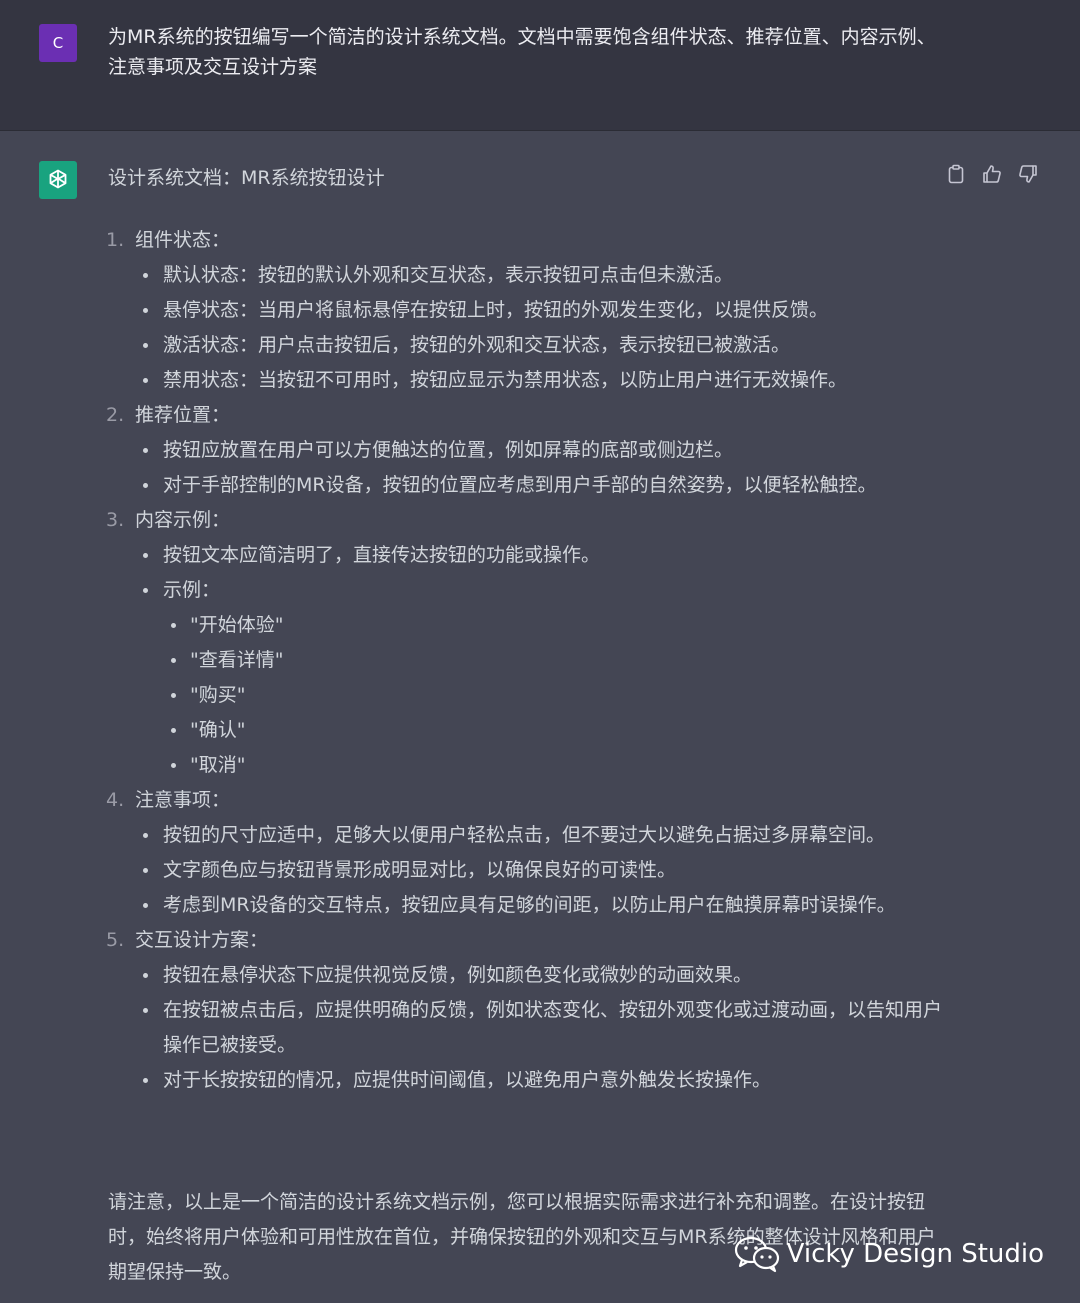 The width and height of the screenshot is (1080, 1303). Describe the element at coordinates (183, 240) in the screenshot. I see `section-title: 组件状态：` at that location.